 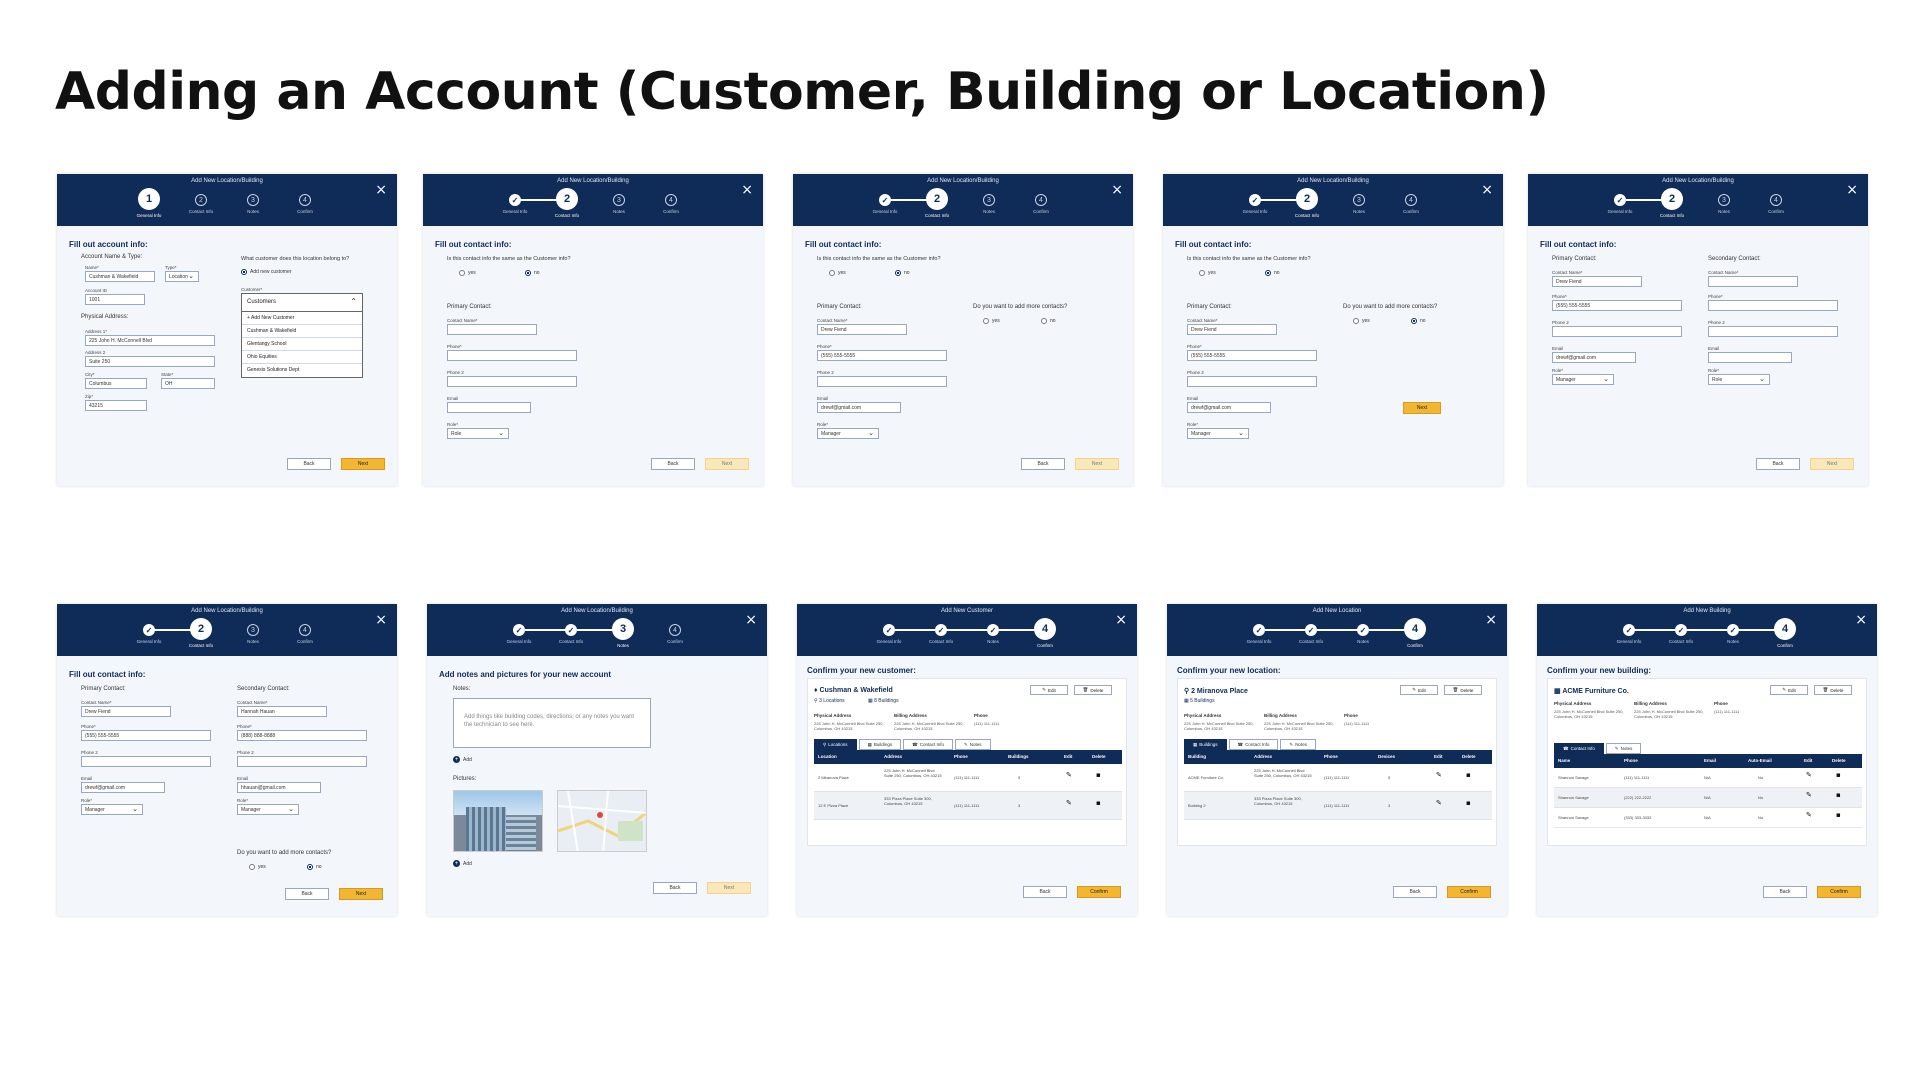 What do you see at coordinates (302, 370) in the screenshot?
I see `dropdown-item: Genesis Solutions Dept` at bounding box center [302, 370].